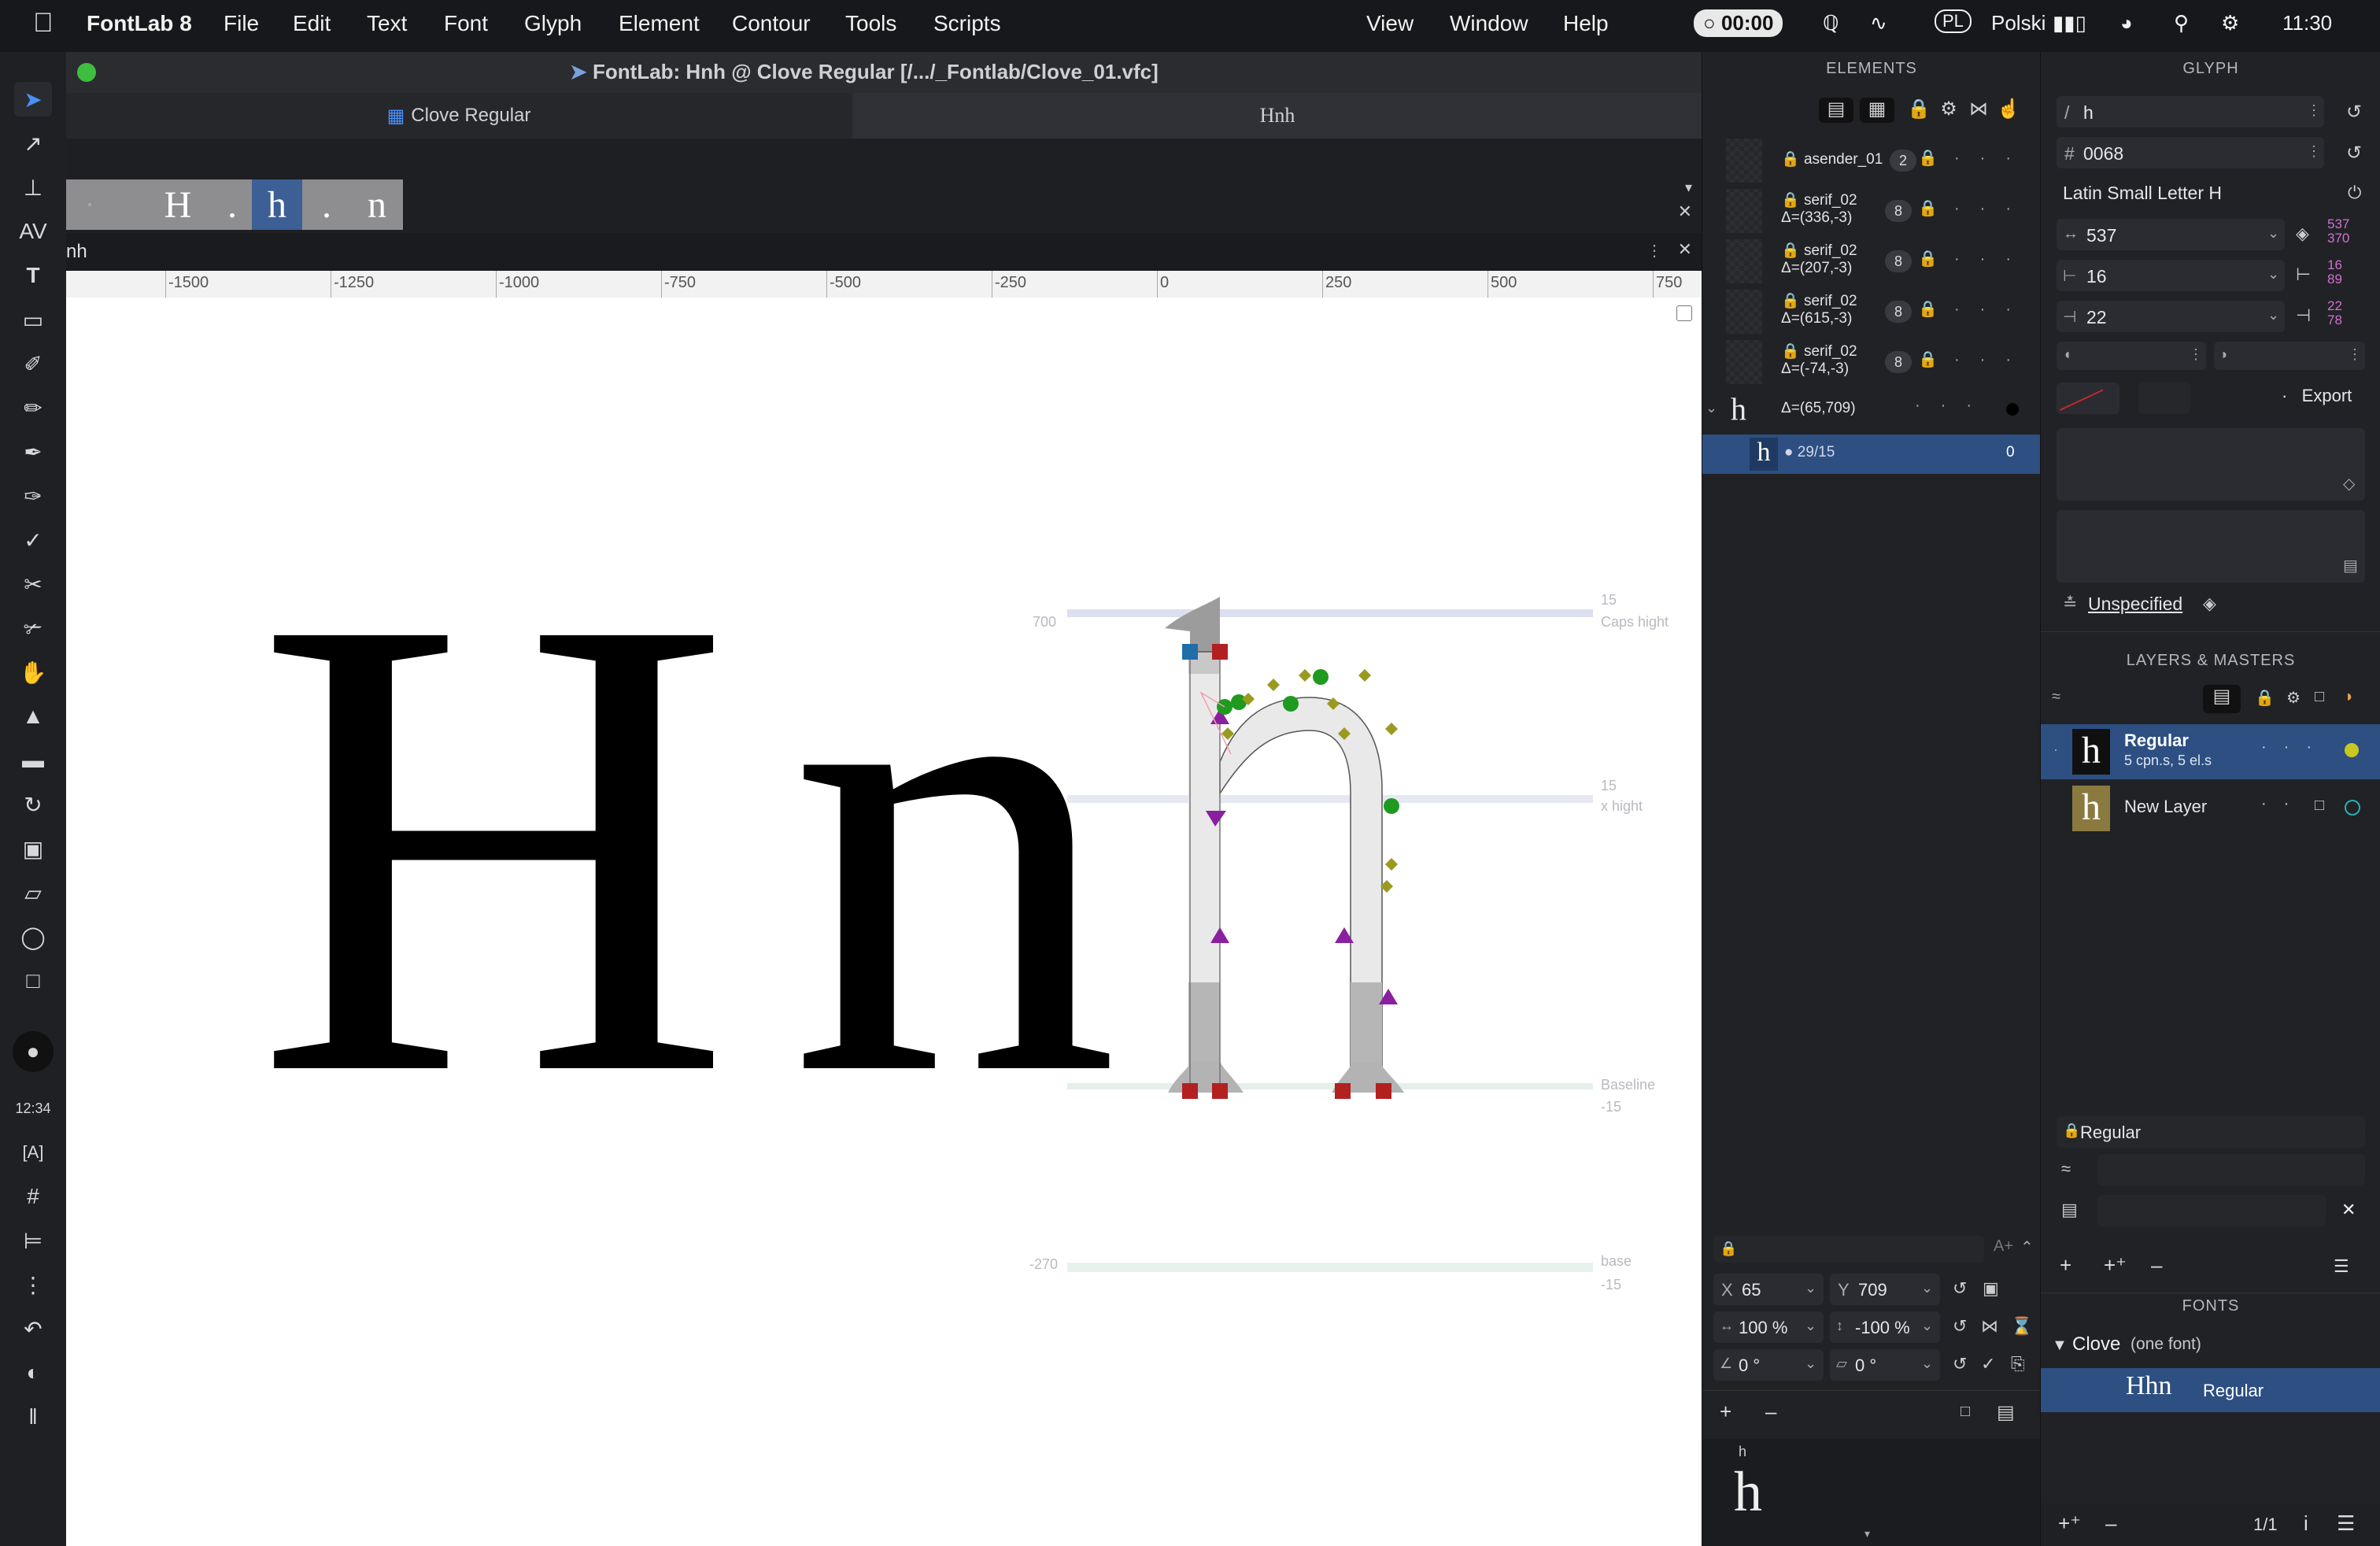  I want to click on elements-view-icon: ▤, so click(1836, 110).